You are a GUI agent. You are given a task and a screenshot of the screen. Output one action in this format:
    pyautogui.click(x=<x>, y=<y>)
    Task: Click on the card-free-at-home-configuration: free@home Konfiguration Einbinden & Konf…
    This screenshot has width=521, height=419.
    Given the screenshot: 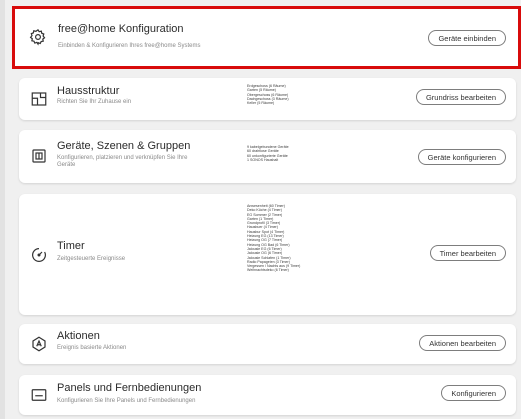 What is the action you would take?
    pyautogui.click(x=266, y=37)
    